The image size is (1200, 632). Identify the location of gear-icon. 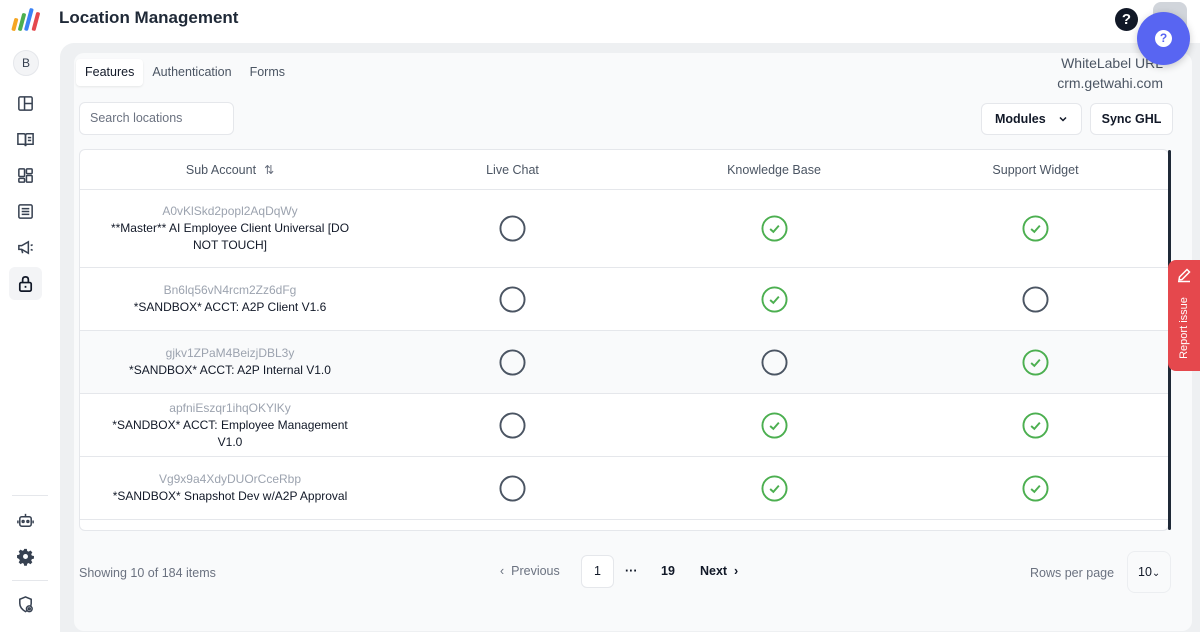
(25, 557).